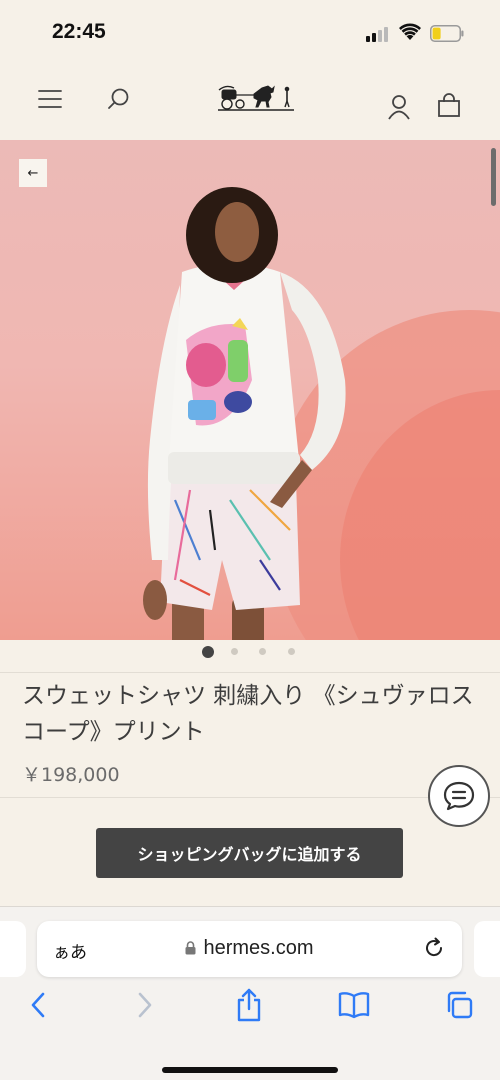 The height and width of the screenshot is (1080, 500). I want to click on carousel-indicator, so click(250, 654).